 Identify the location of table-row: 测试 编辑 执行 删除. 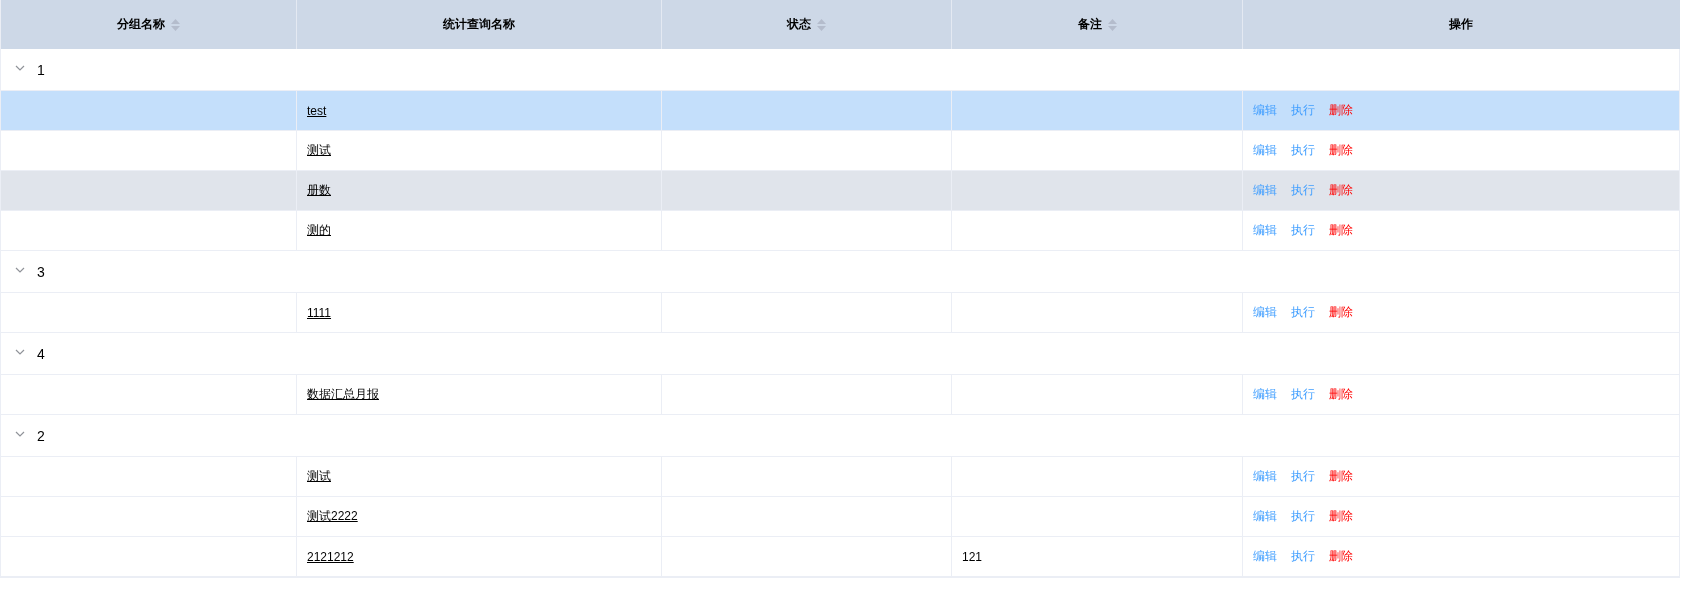
(840, 477).